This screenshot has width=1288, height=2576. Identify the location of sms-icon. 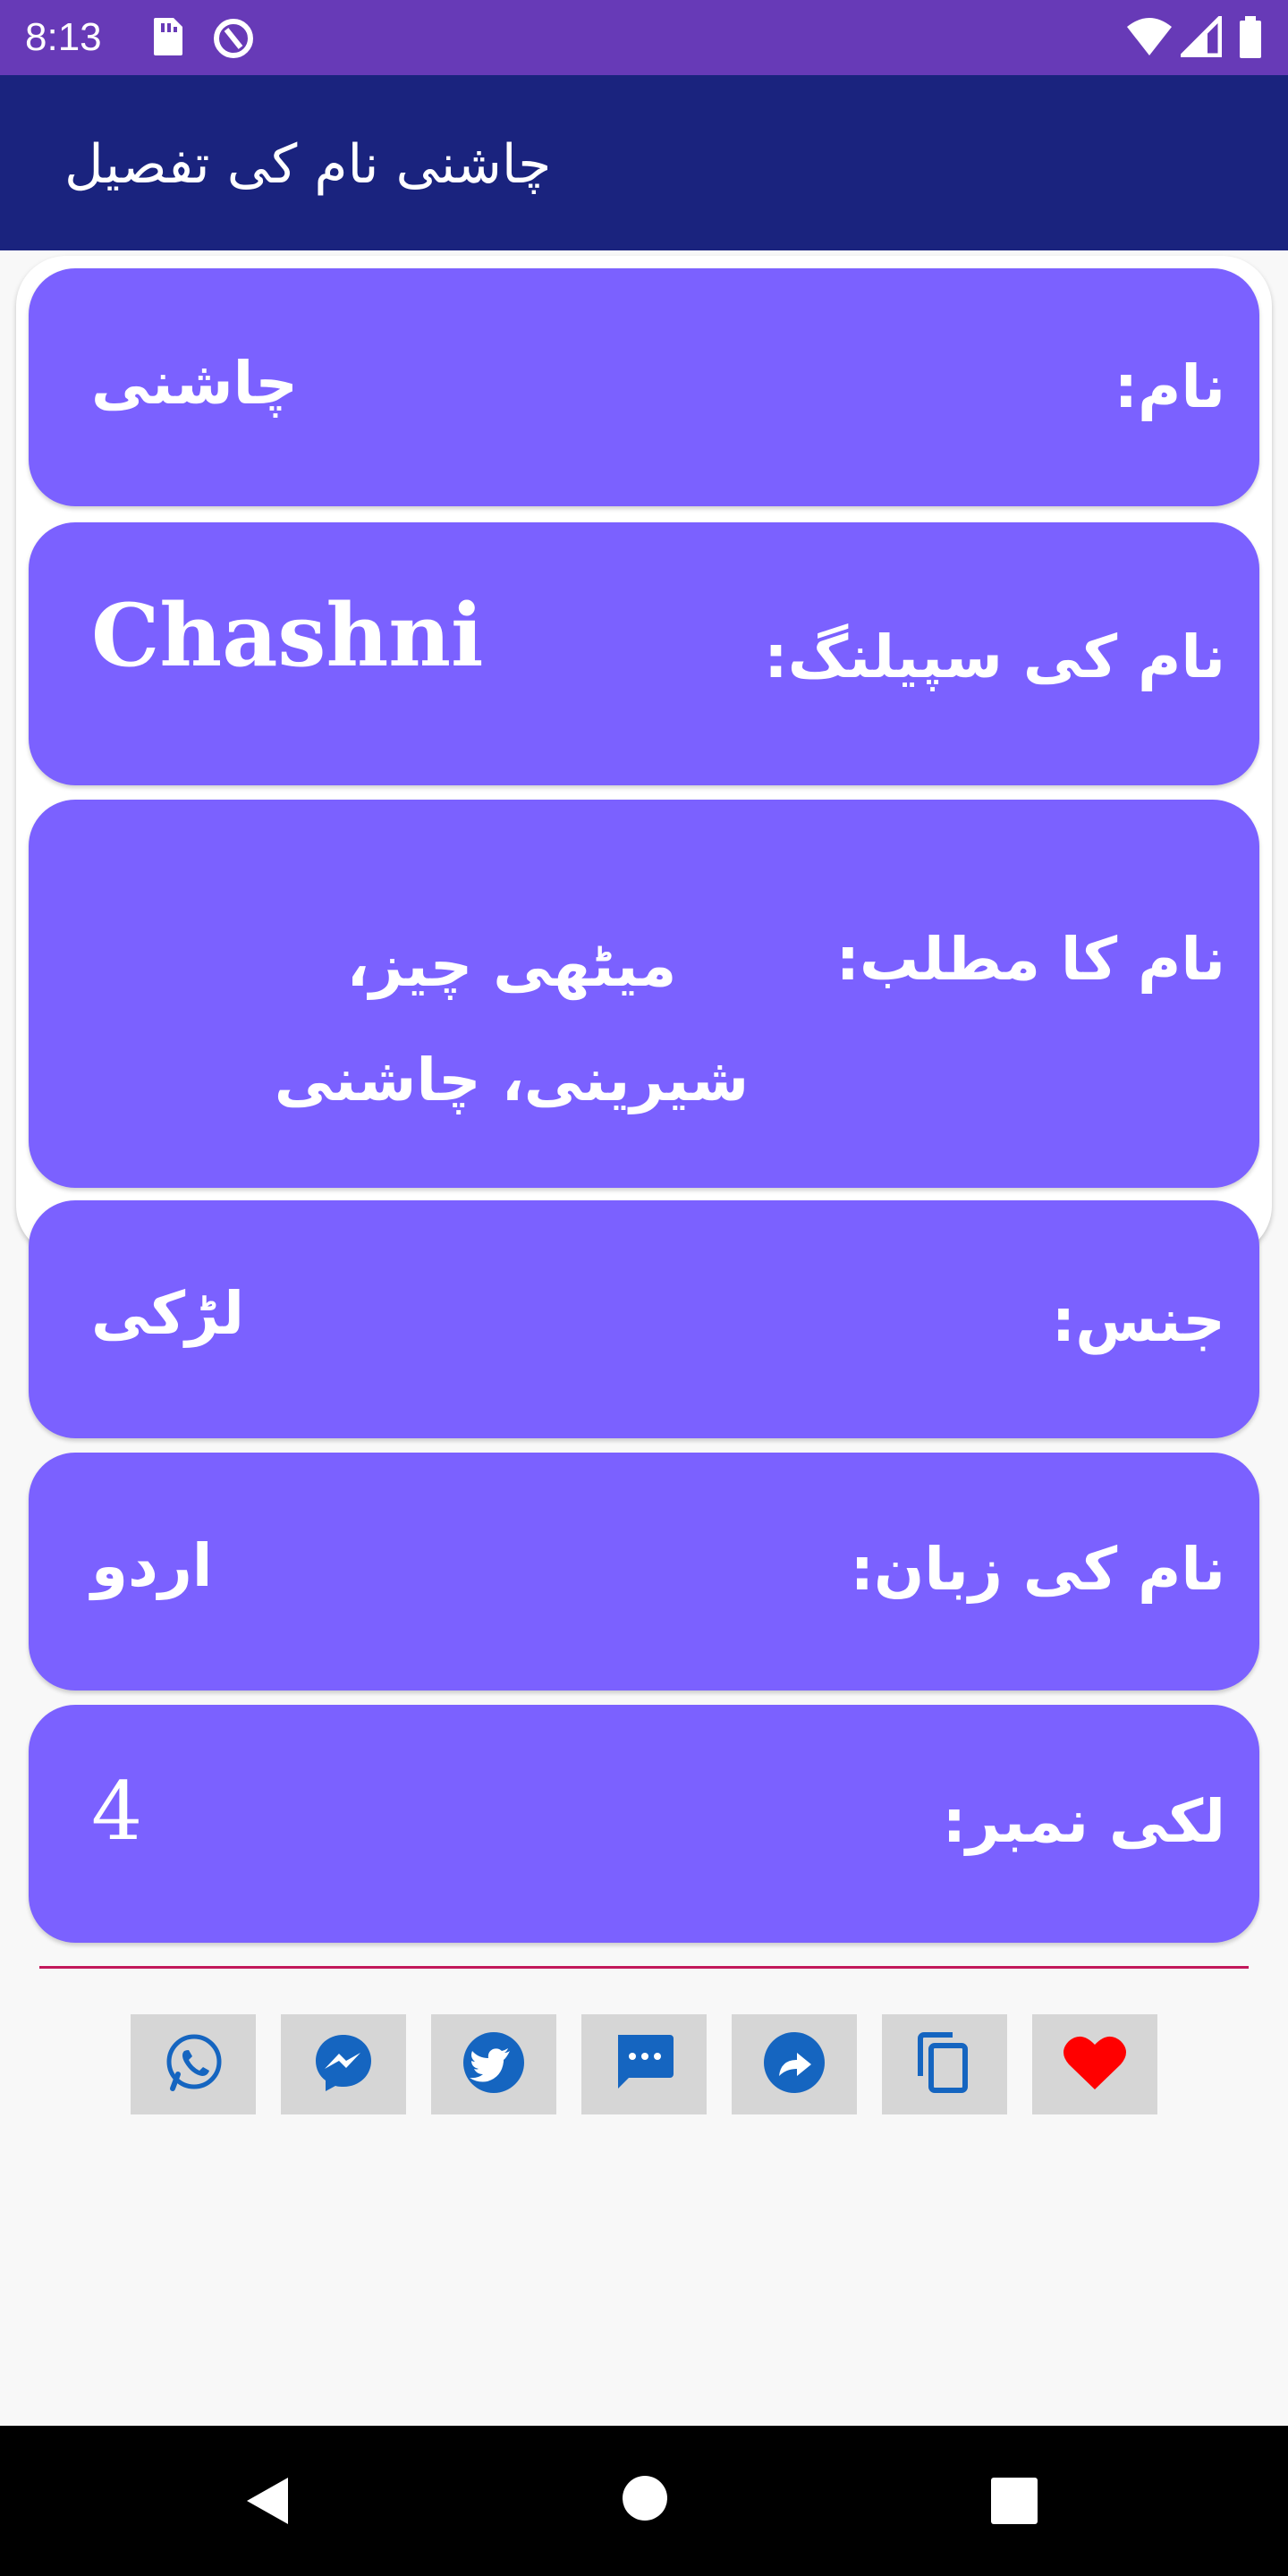
(644, 2064).